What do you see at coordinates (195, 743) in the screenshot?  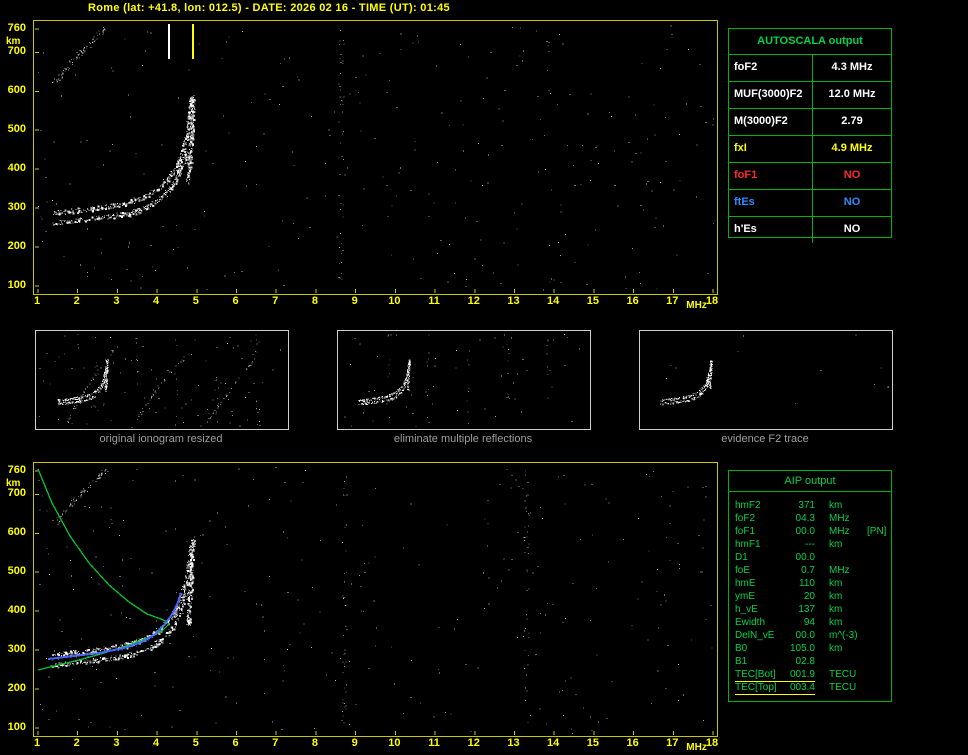 I see `x-axis-tick-label: 5` at bounding box center [195, 743].